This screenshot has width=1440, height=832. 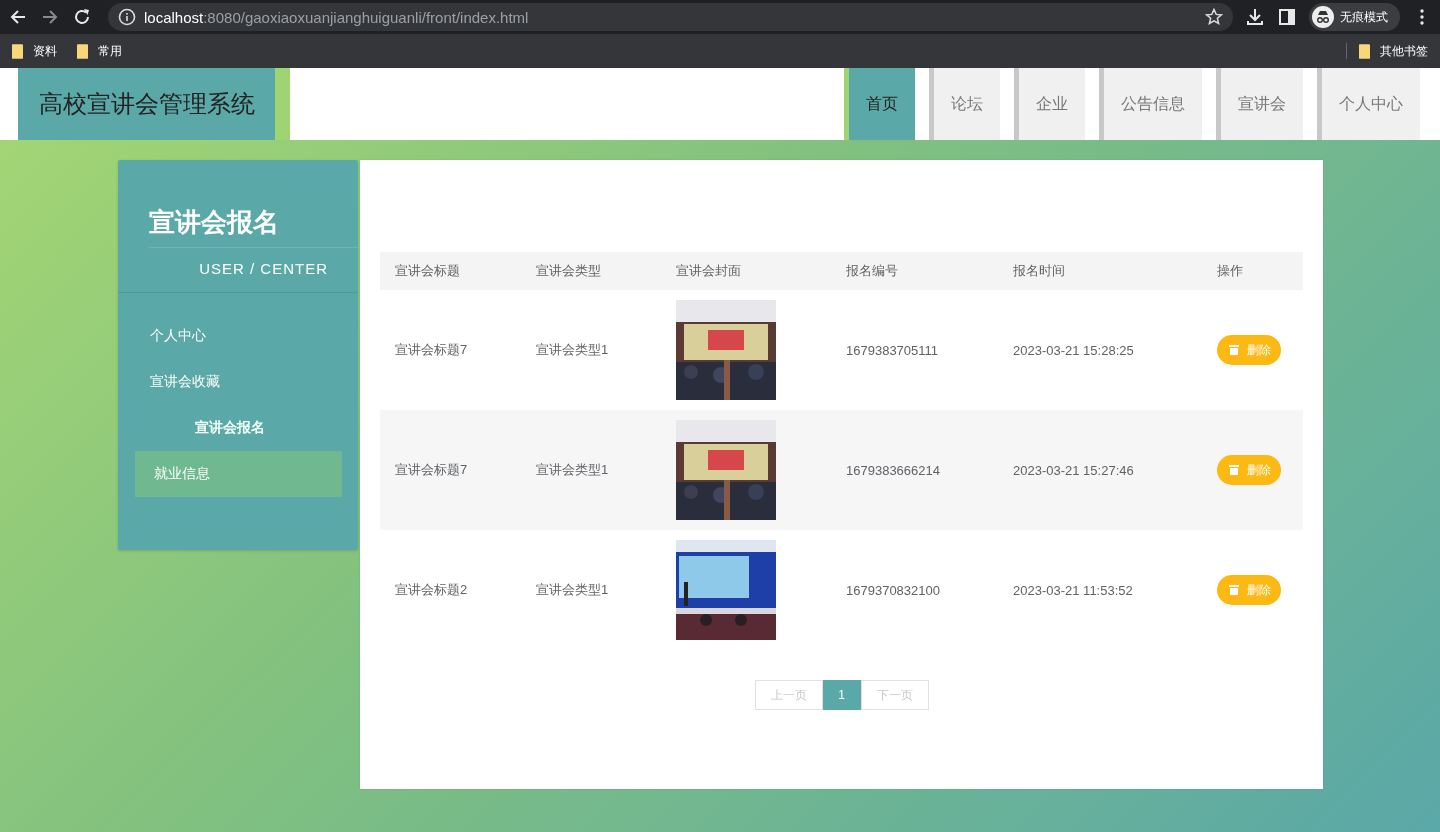 I want to click on nav-tab: 首页, so click(x=879, y=104).